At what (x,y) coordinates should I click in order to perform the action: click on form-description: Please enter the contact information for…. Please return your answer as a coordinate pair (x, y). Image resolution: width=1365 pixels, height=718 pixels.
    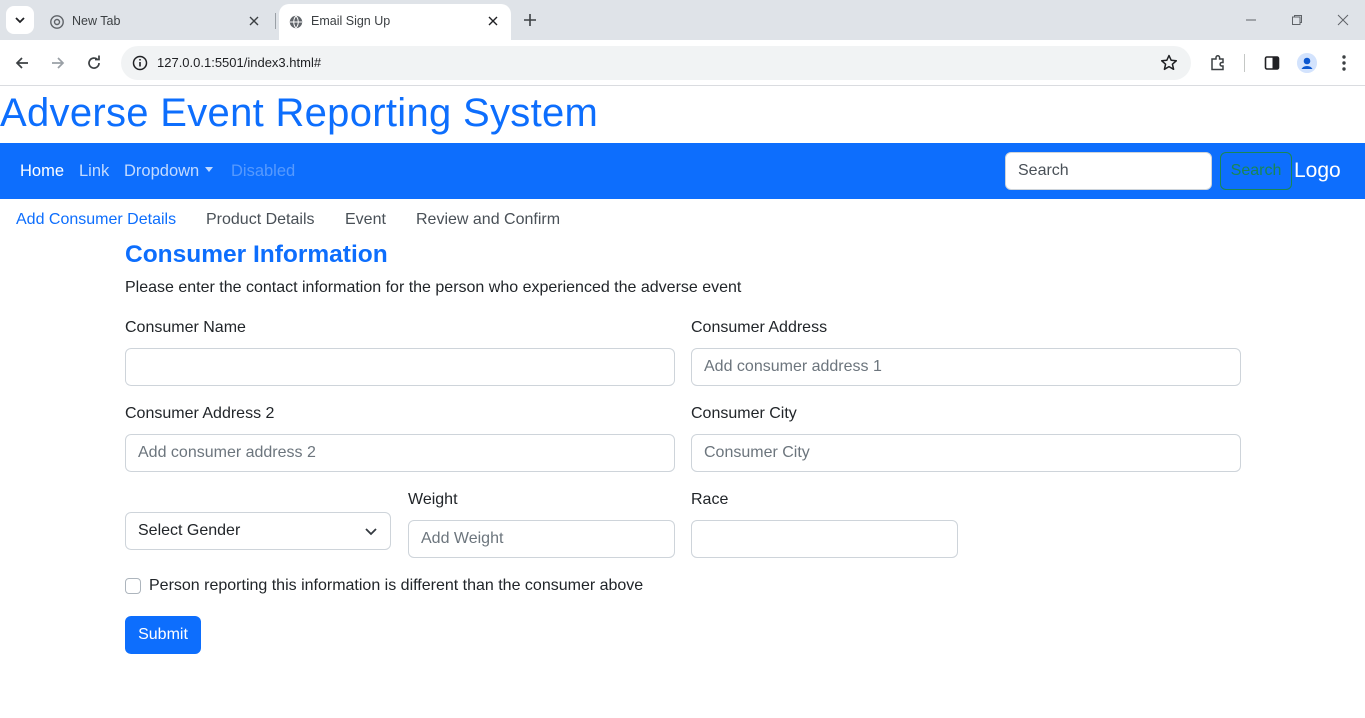
    Looking at the image, I should click on (433, 287).